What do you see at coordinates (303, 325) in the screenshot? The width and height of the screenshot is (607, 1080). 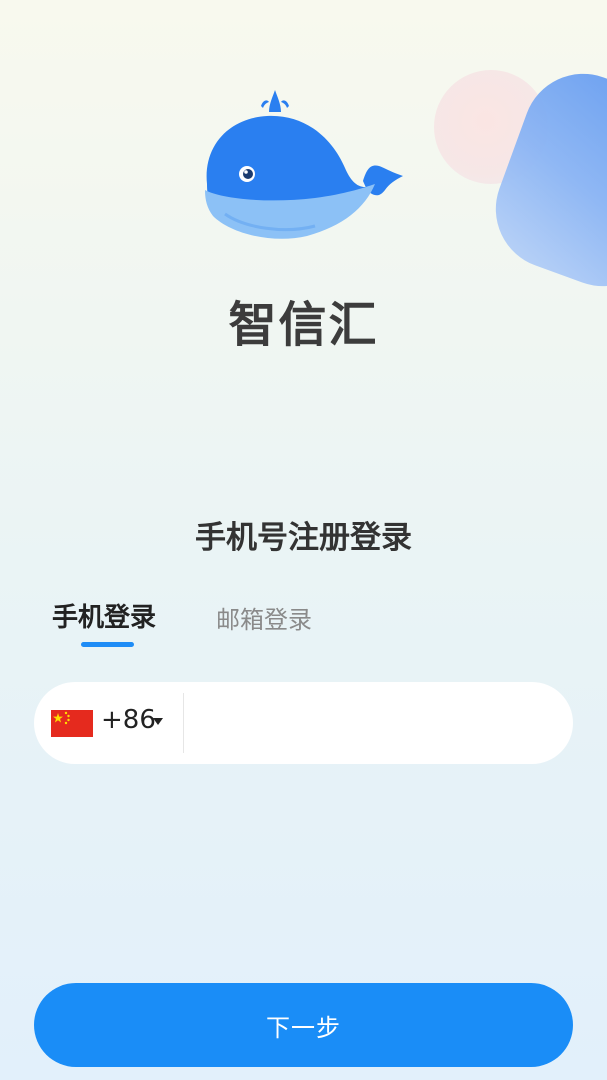 I see `app-title: 智信汇` at bounding box center [303, 325].